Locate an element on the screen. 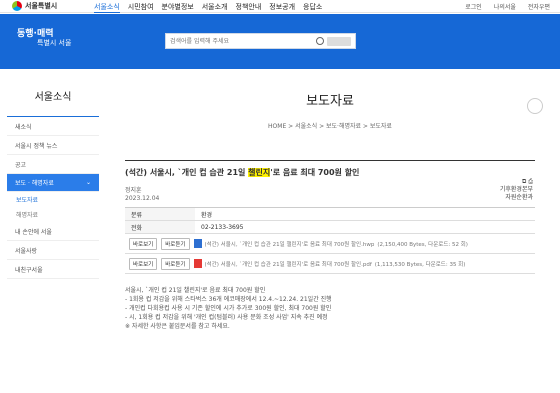  article-title-after: '로 음료 최대 700원 할인 is located at coordinates (315, 172).